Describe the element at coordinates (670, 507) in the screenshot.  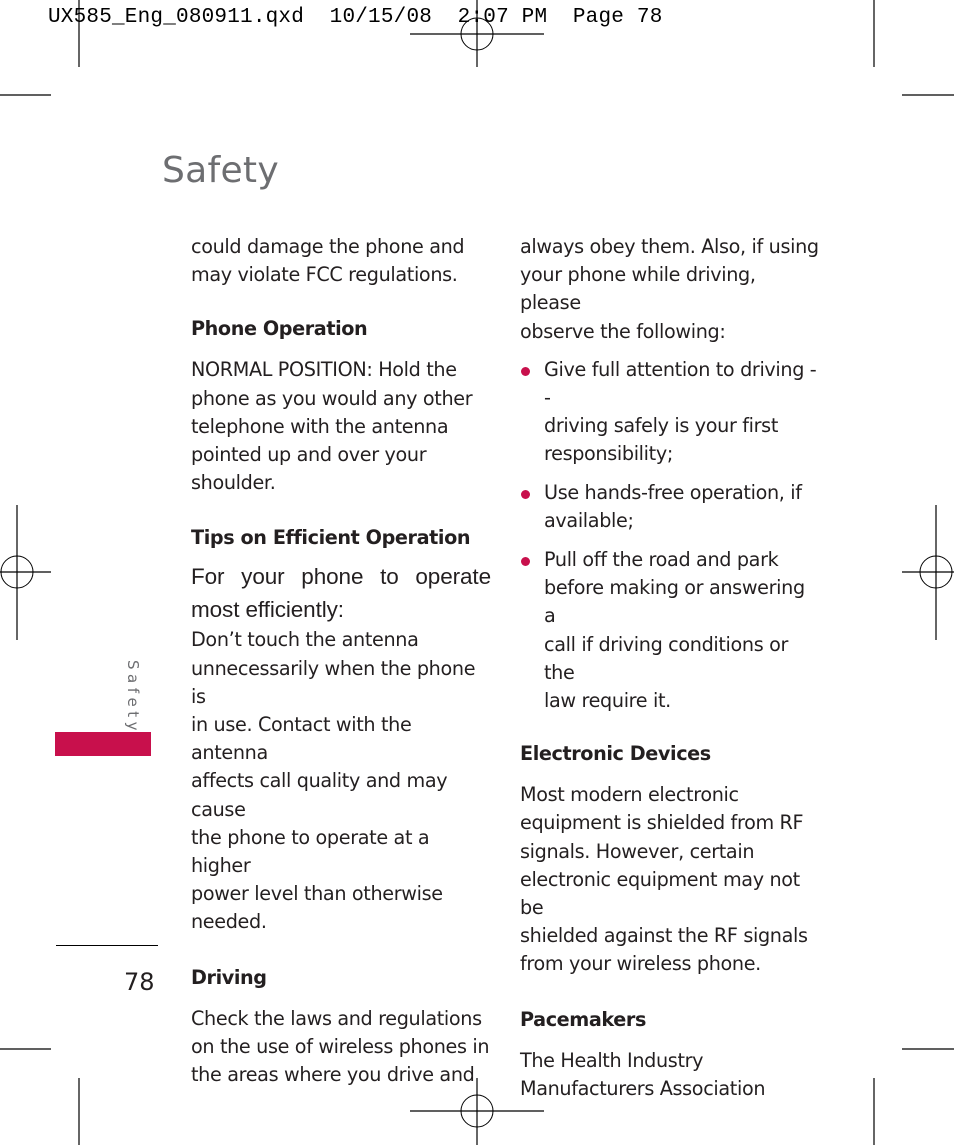
I see `list-item: Use hands-free operation, if available;` at that location.